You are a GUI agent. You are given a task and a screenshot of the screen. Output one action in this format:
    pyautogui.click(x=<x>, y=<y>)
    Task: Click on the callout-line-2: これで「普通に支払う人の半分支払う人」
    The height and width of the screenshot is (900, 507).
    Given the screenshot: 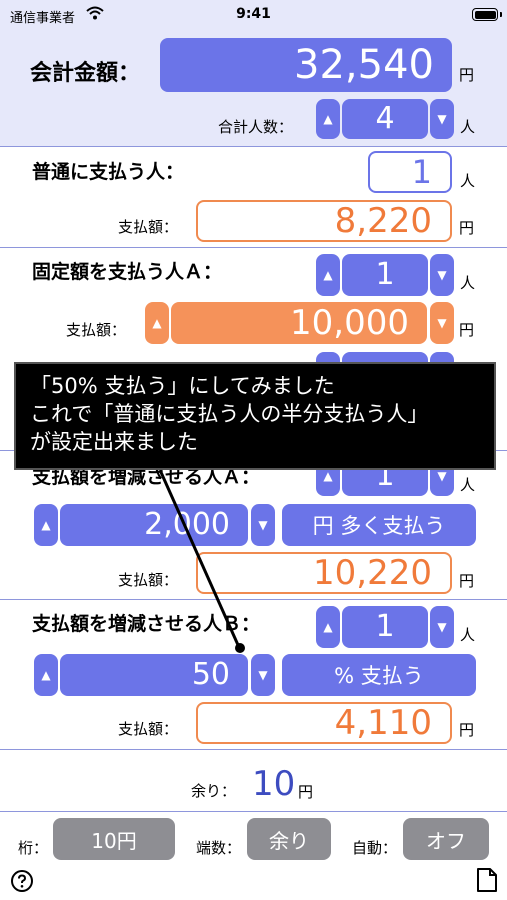 What is the action you would take?
    pyautogui.click(x=229, y=414)
    